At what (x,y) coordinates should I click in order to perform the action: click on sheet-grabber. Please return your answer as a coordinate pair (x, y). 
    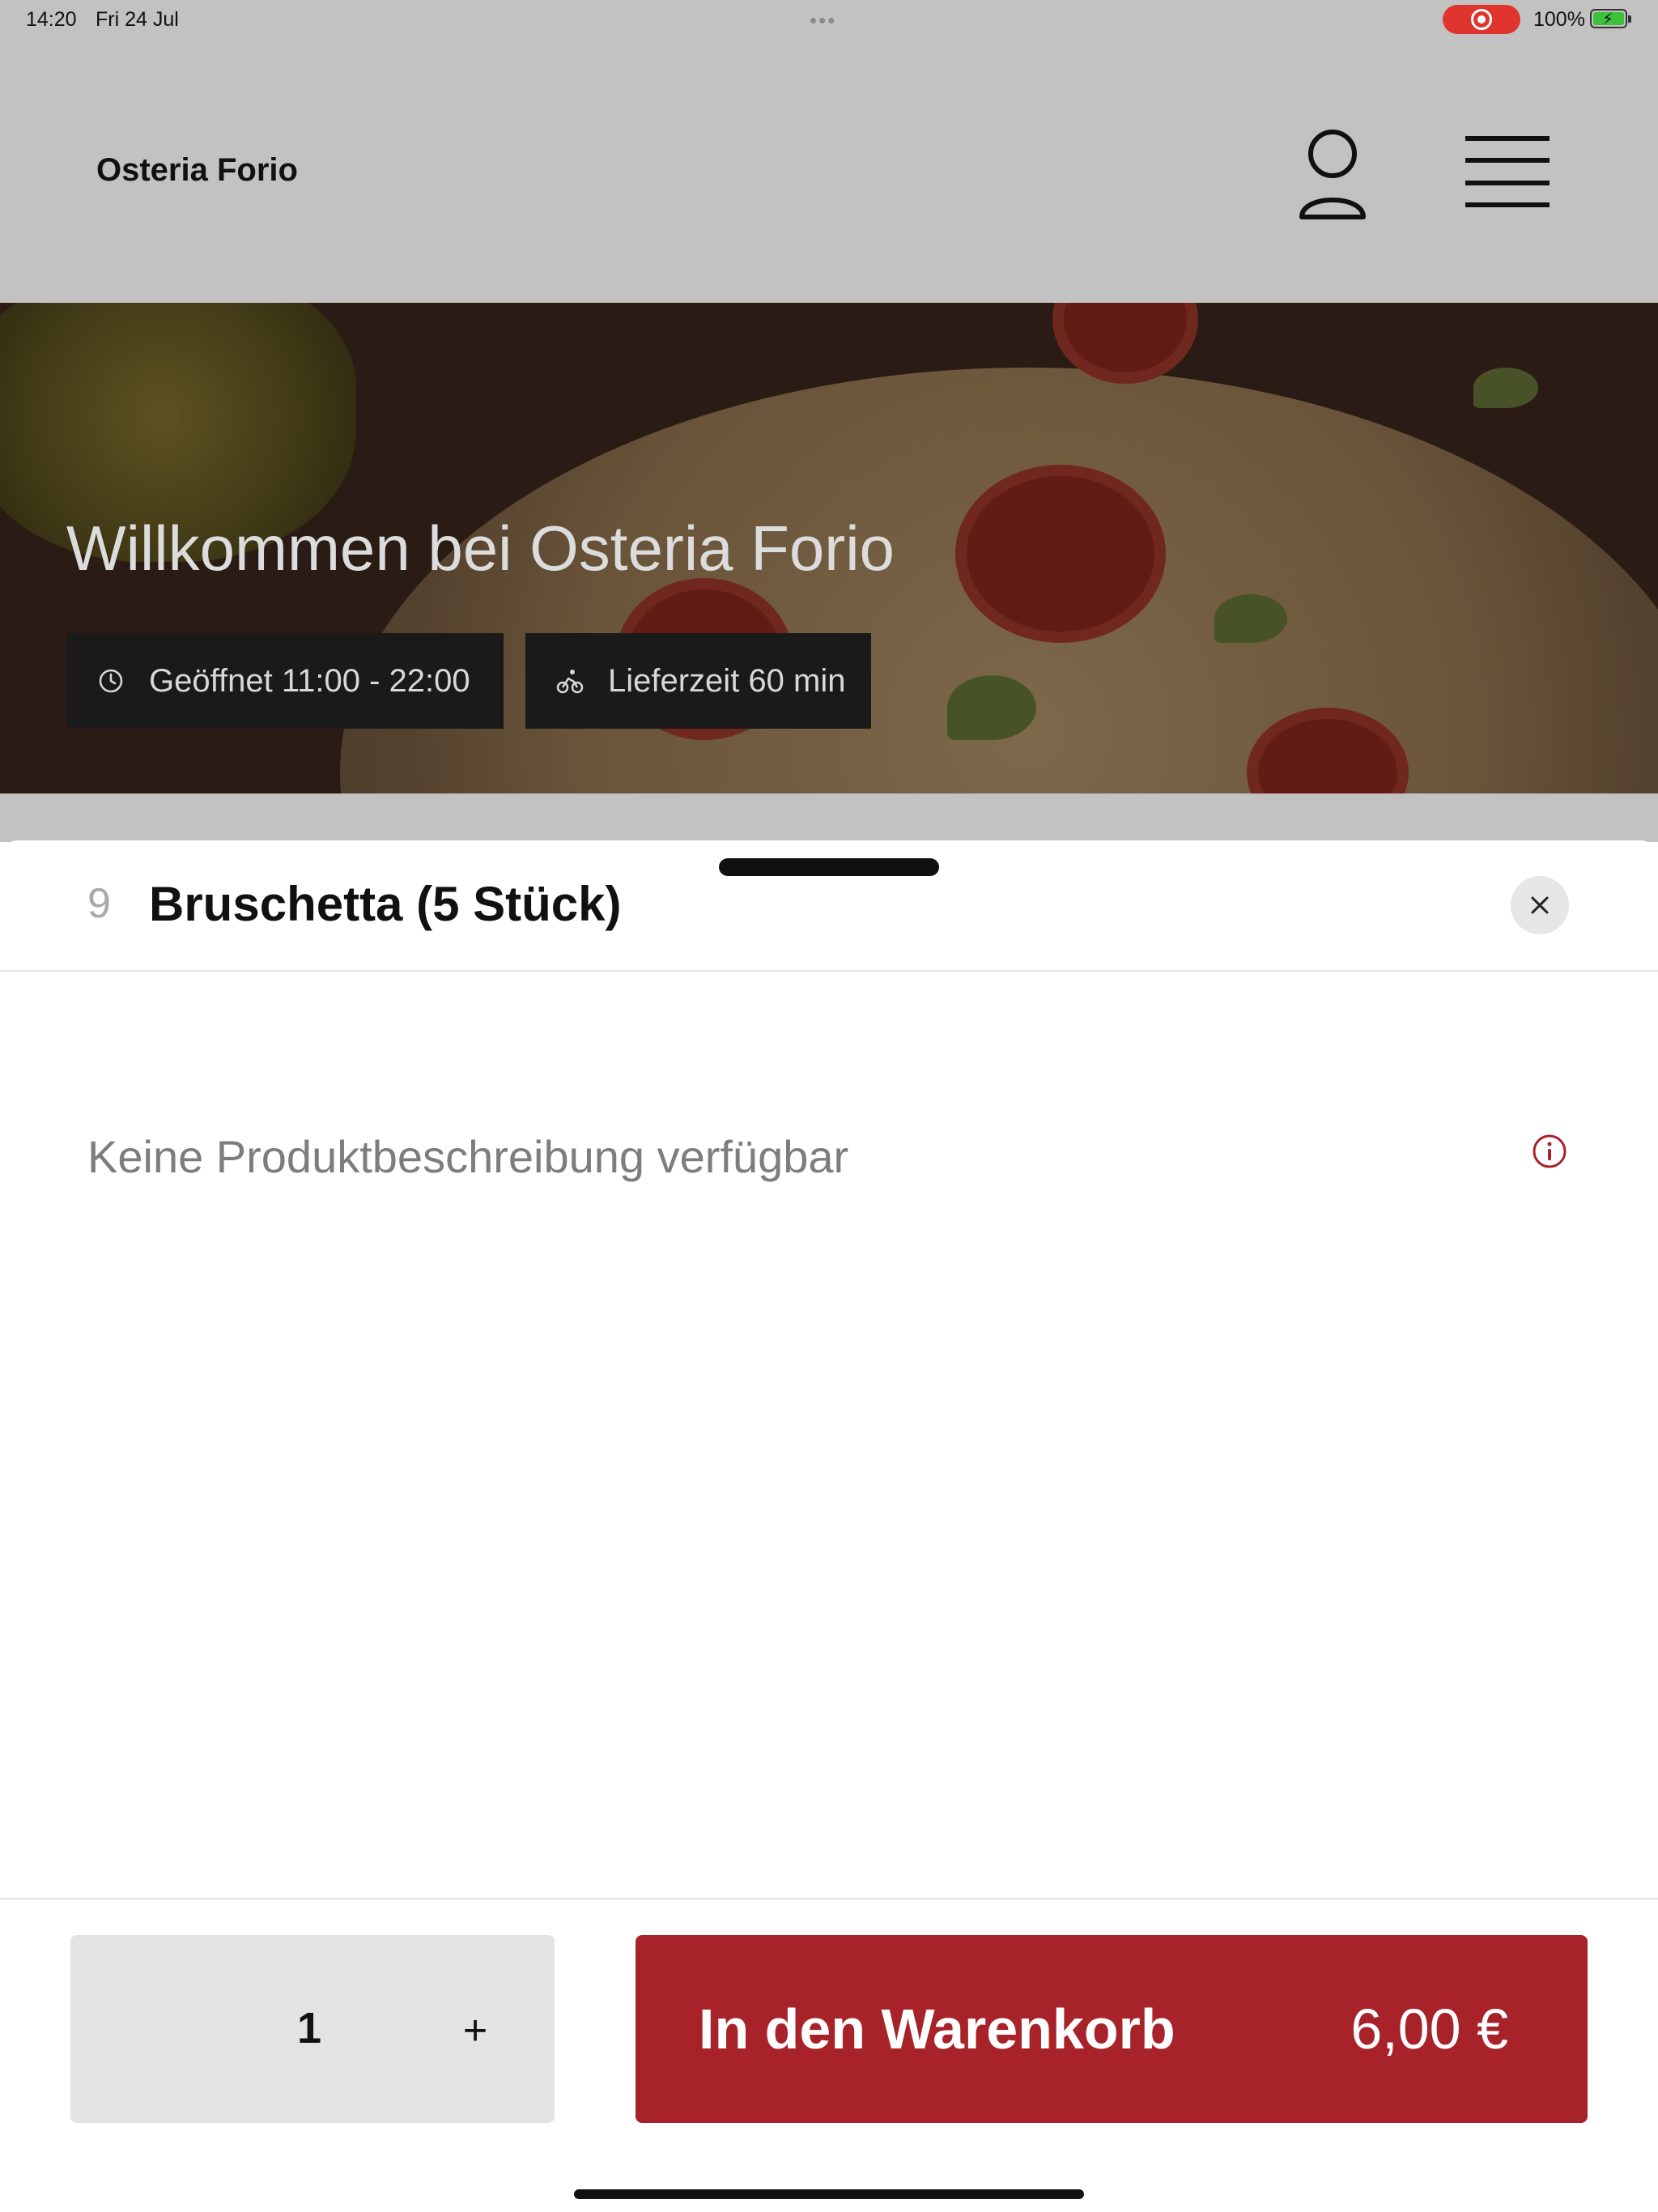
    Looking at the image, I should click on (829, 867).